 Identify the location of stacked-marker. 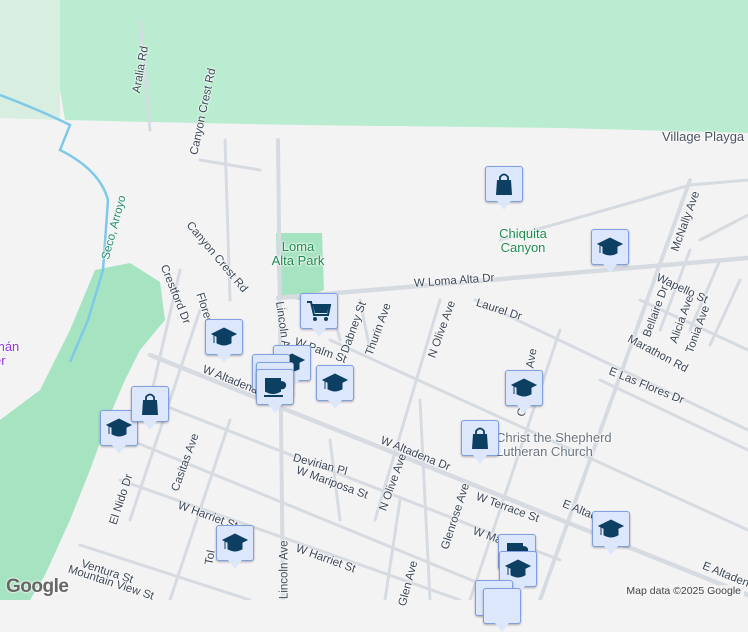
(502, 610).